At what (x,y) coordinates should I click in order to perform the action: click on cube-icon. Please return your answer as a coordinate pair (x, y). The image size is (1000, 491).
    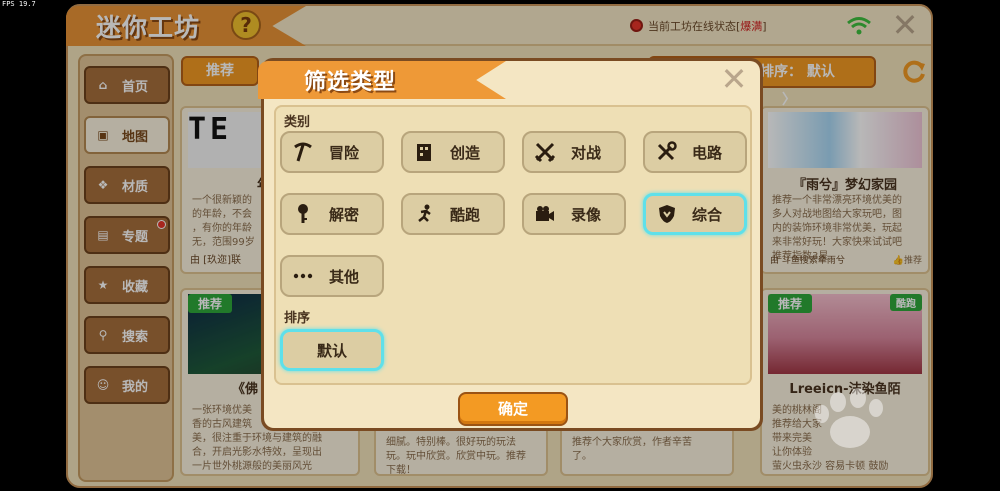
    Looking at the image, I should click on (424, 152).